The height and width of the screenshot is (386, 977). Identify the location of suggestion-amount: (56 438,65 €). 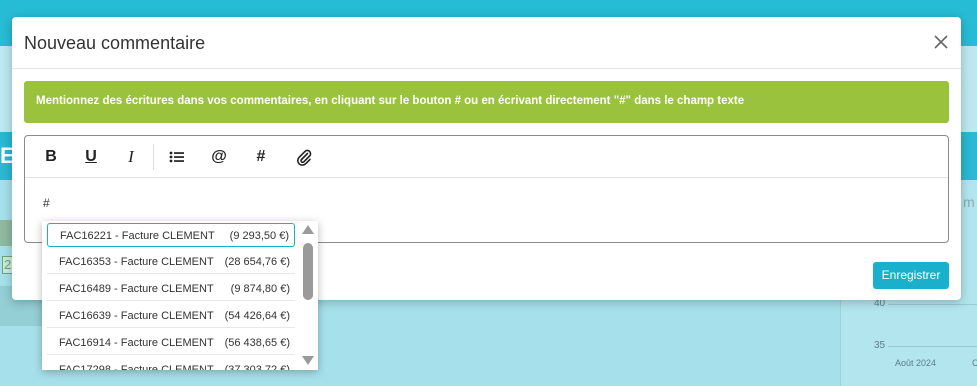
(257, 343).